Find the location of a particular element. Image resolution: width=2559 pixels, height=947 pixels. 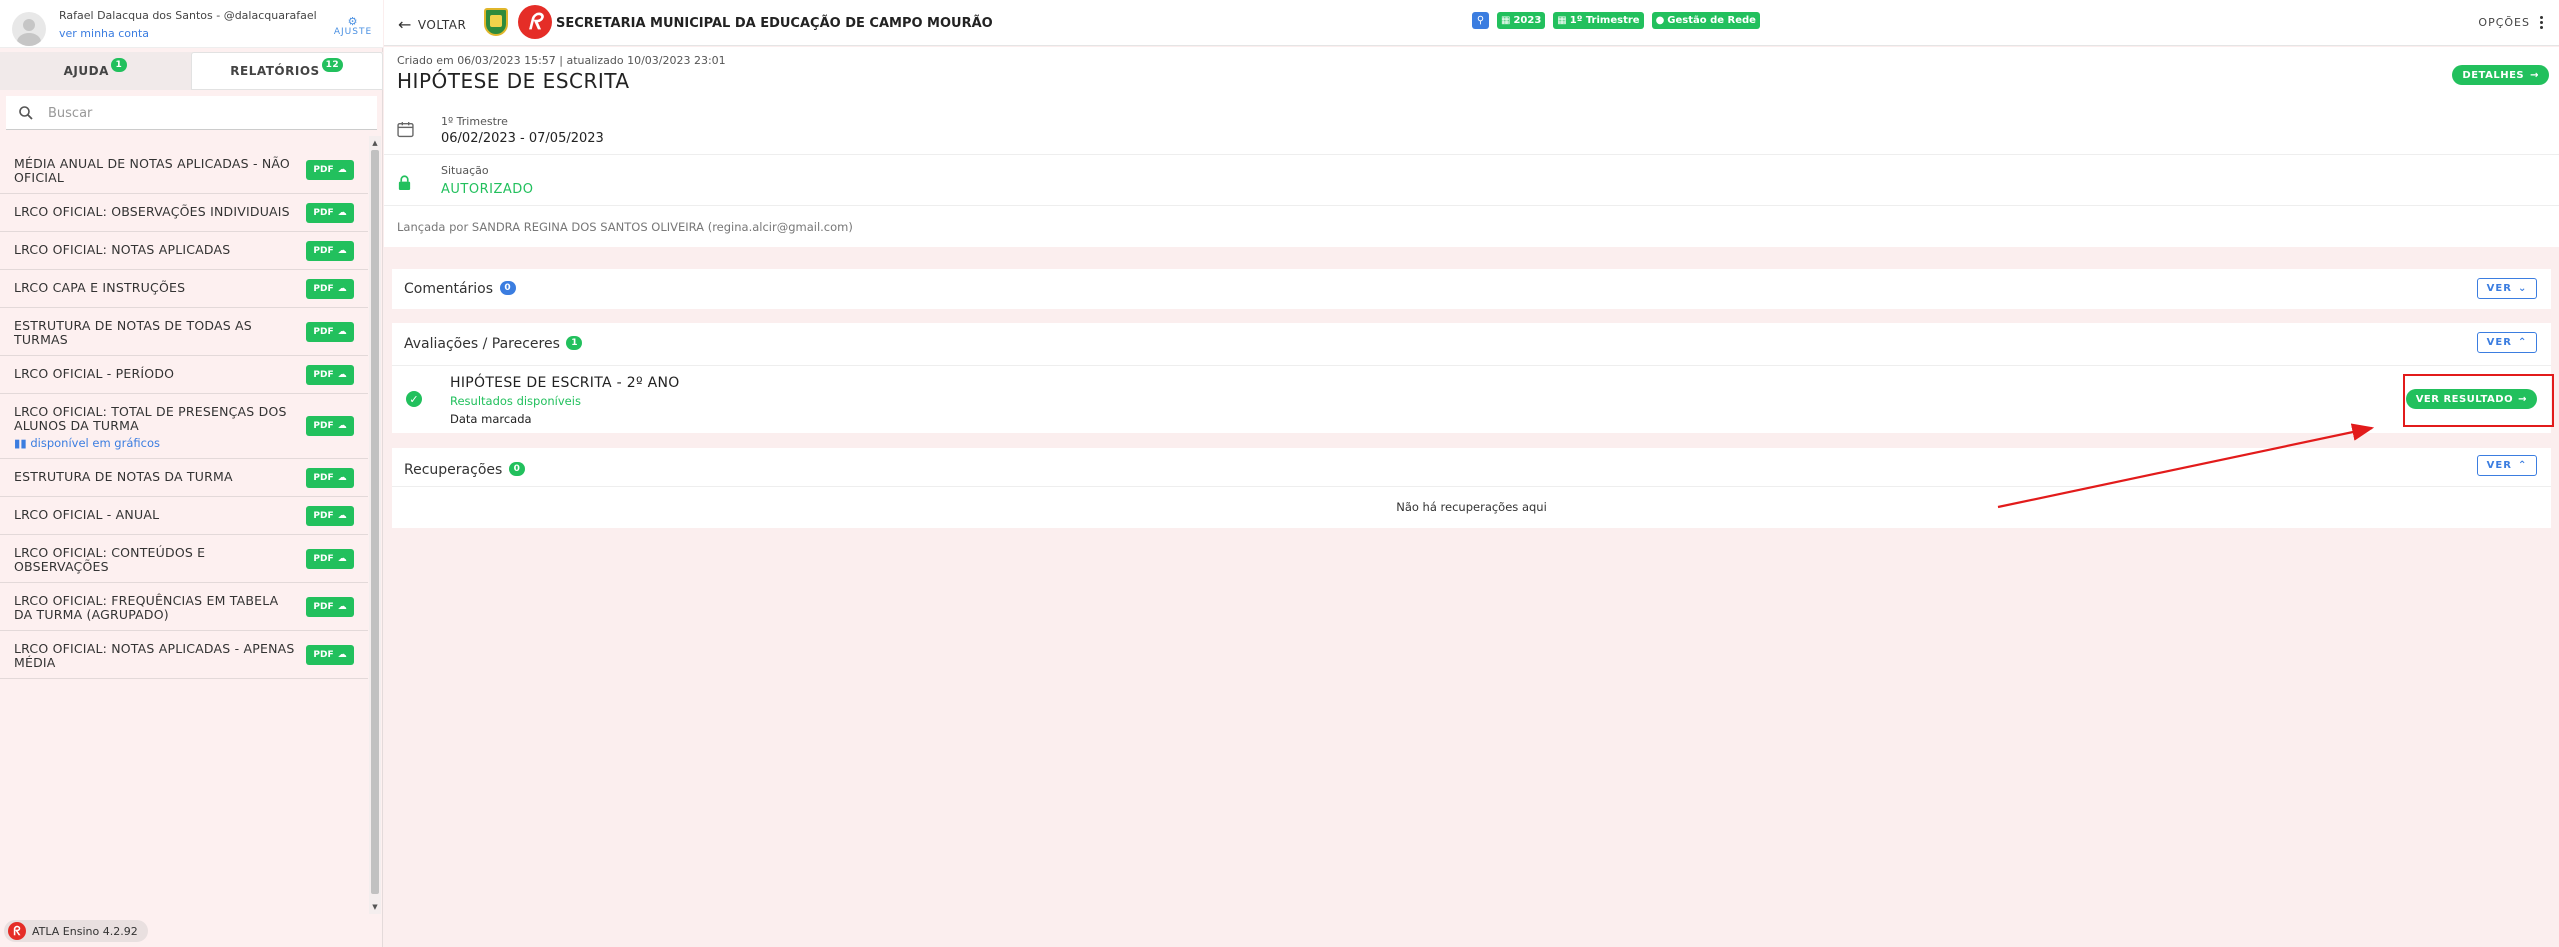

report-item: LRCO OFICIAL: NOTAS APLICADAS PDF ☁ is located at coordinates (184, 251).